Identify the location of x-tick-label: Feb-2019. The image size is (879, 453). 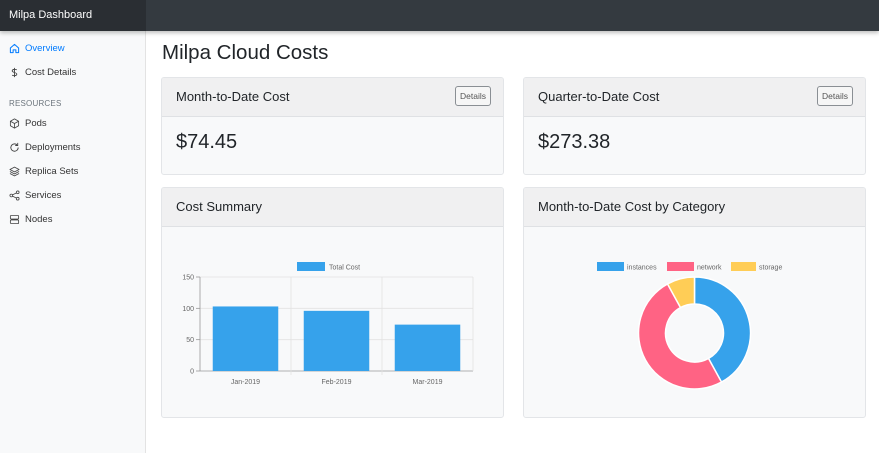
(337, 382).